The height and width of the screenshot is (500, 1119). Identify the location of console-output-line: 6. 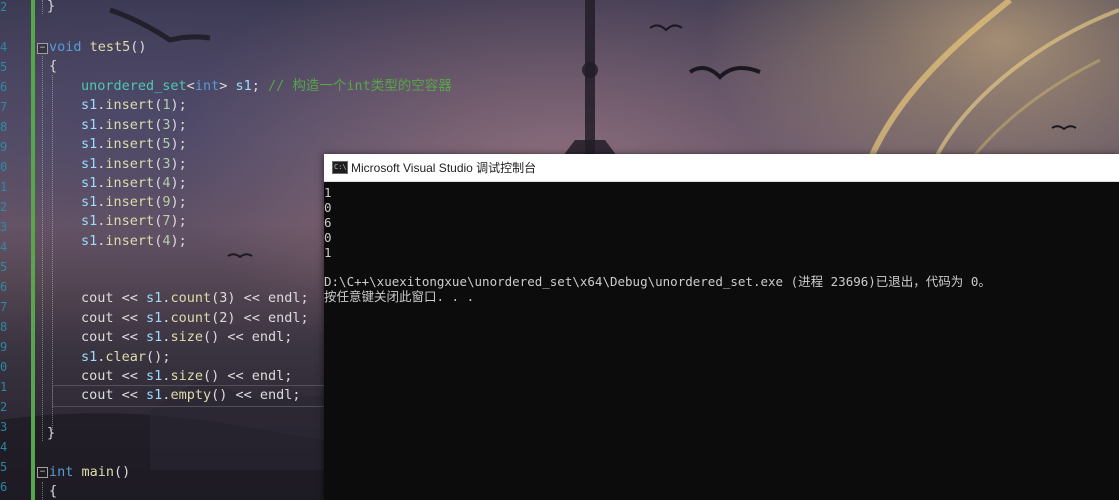
(328, 222).